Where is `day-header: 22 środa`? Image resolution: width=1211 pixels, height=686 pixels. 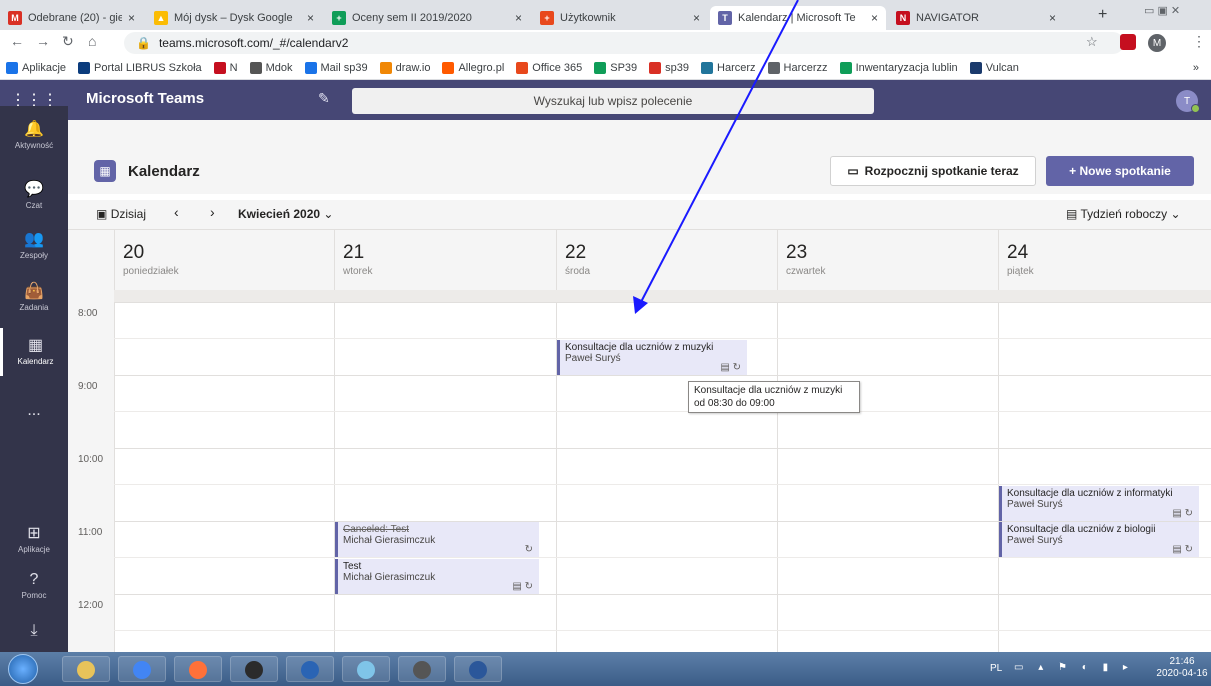
day-header: 22 środa is located at coordinates (666, 260).